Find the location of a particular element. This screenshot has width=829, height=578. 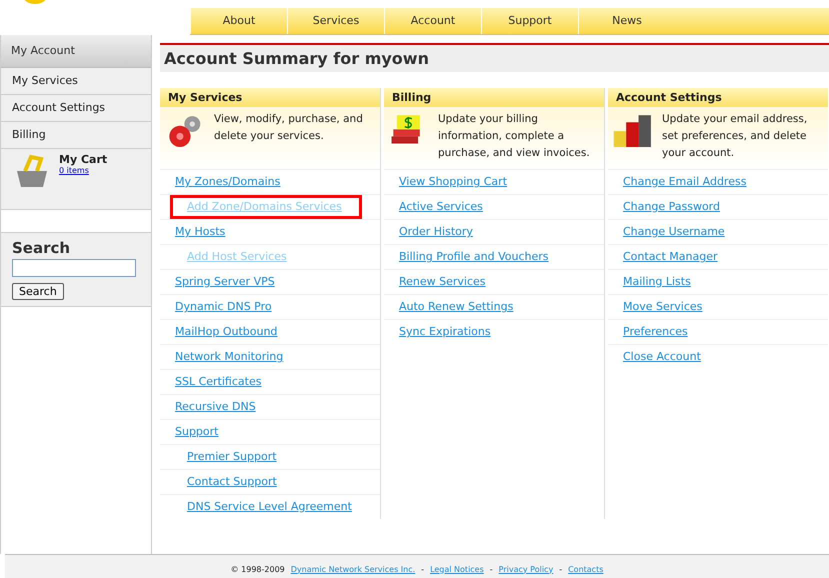

panel-description: Update your email address, set preferences, and delete your account. is located at coordinates (735, 136).